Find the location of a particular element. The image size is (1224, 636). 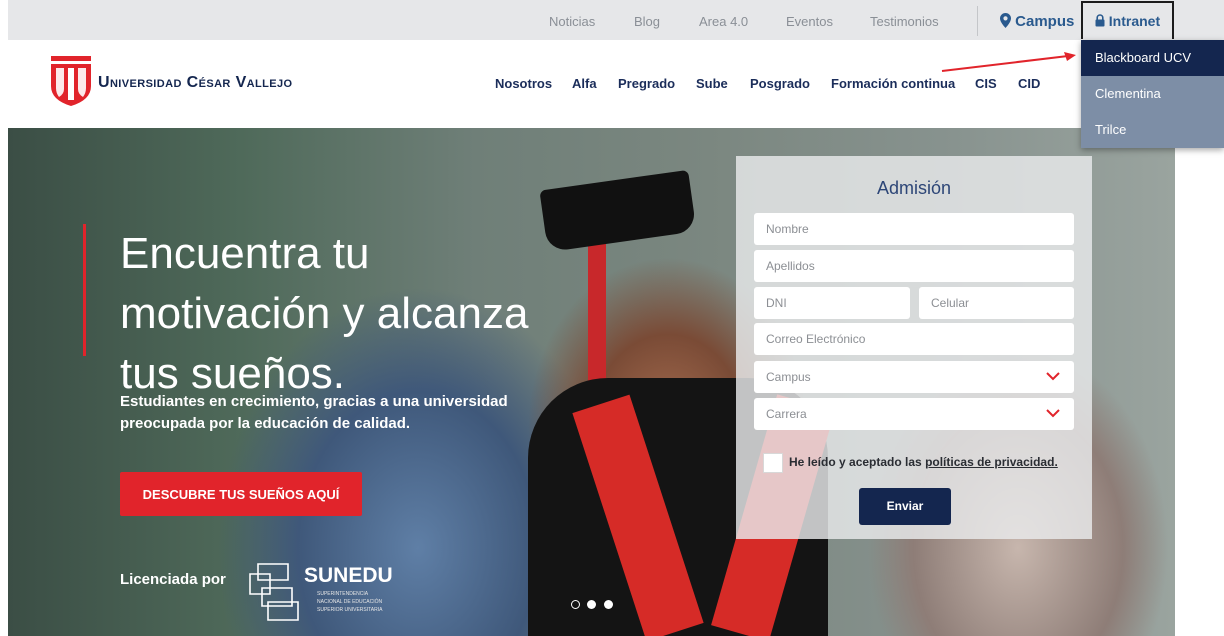

sunedu-logo-icon is located at coordinates (274, 592).